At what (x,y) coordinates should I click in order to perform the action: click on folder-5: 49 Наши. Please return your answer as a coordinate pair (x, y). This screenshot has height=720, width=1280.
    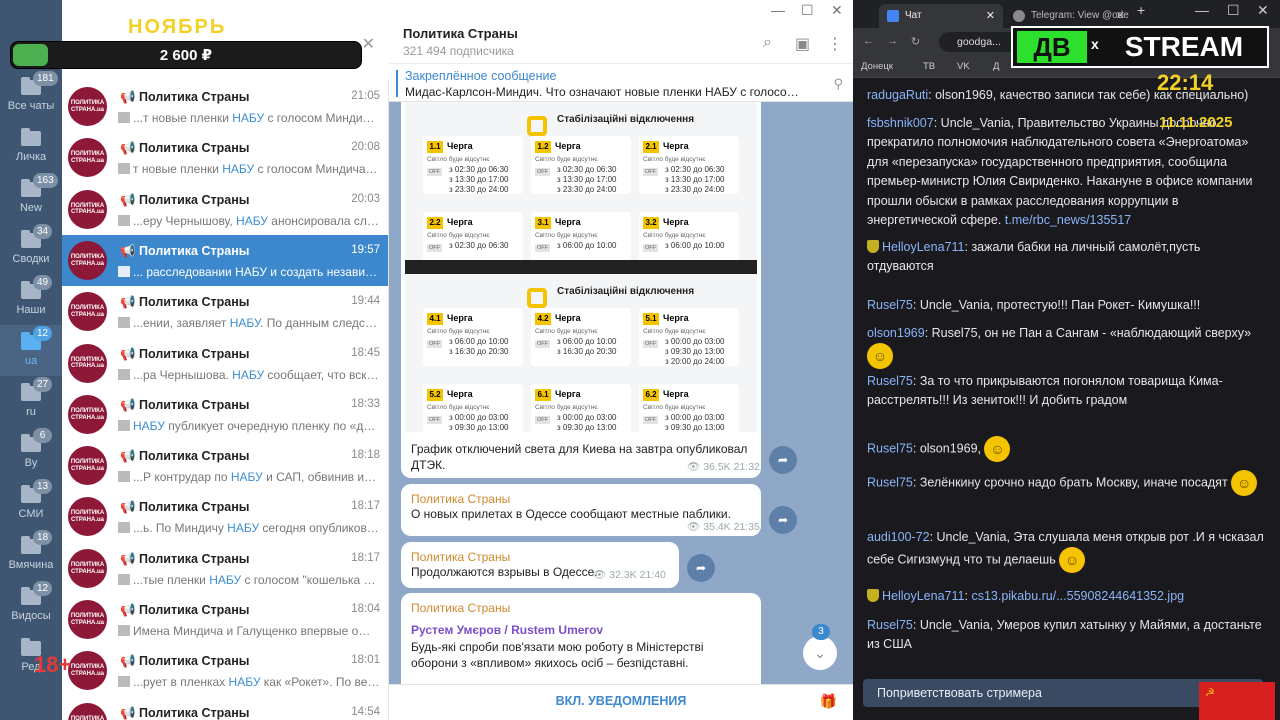
    Looking at the image, I should click on (31, 299).